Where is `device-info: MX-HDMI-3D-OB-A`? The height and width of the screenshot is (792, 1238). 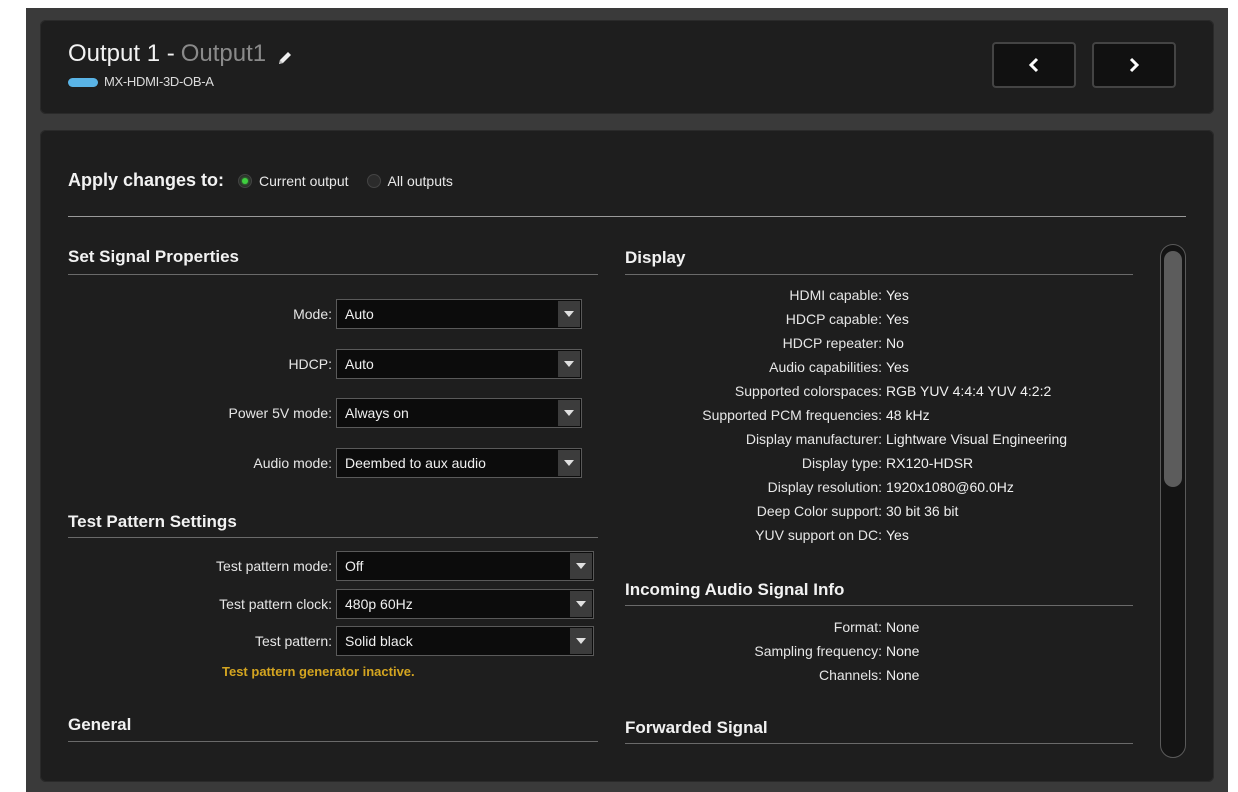 device-info: MX-HDMI-3D-OB-A is located at coordinates (141, 81).